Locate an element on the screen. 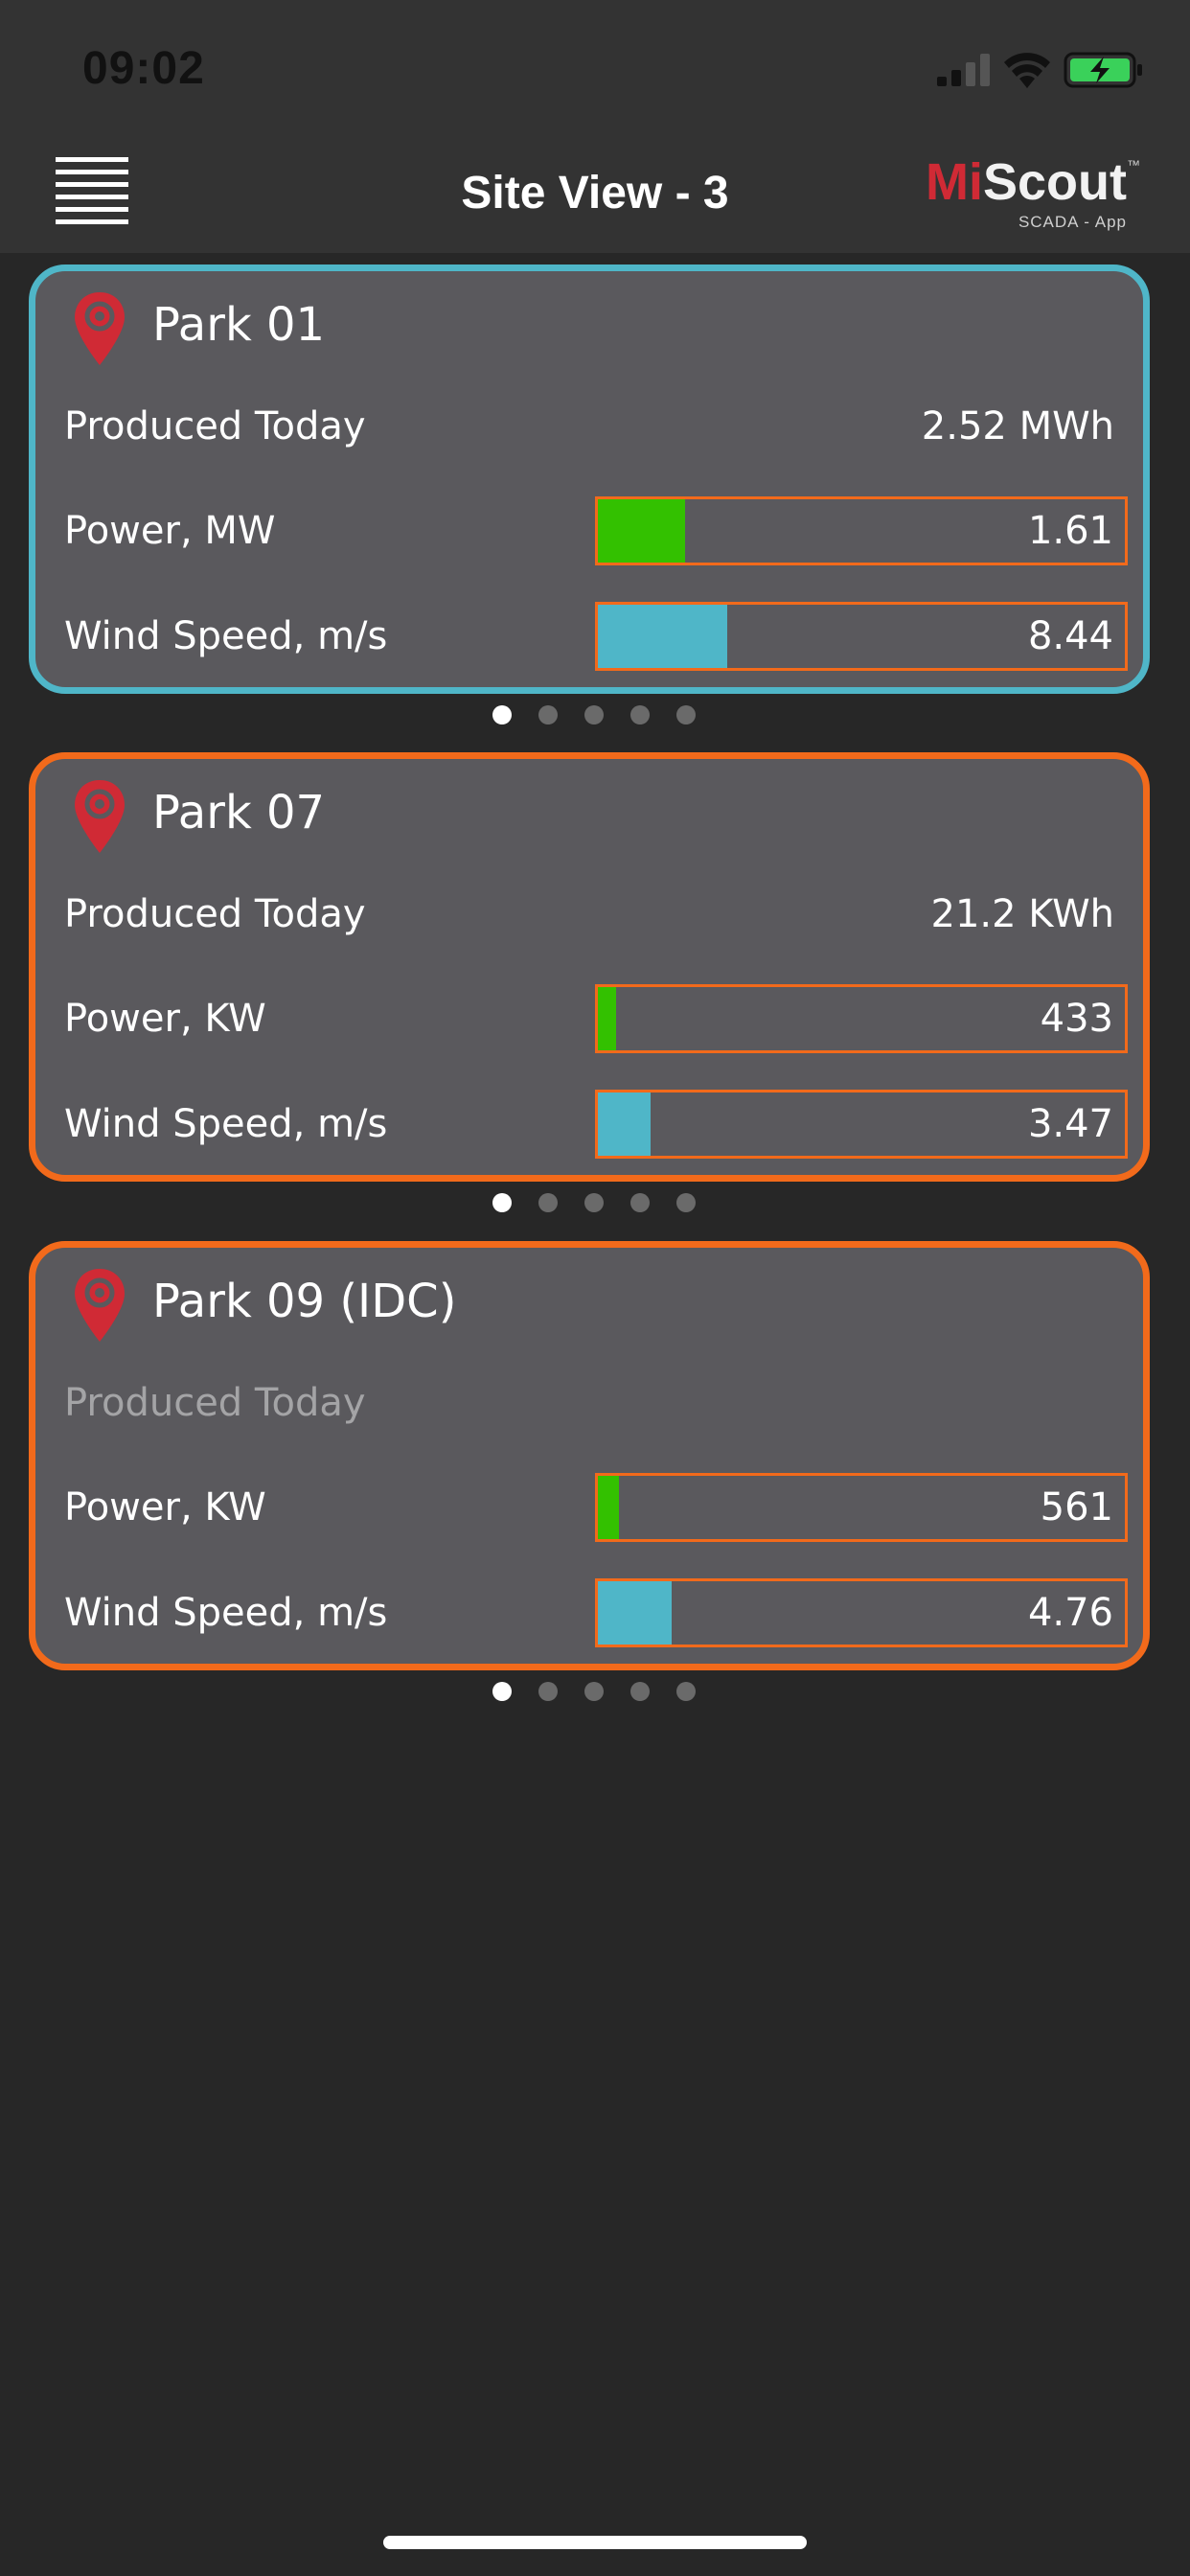 Image resolution: width=1190 pixels, height=2576 pixels. status-bar: 09:02 is located at coordinates (595, 67).